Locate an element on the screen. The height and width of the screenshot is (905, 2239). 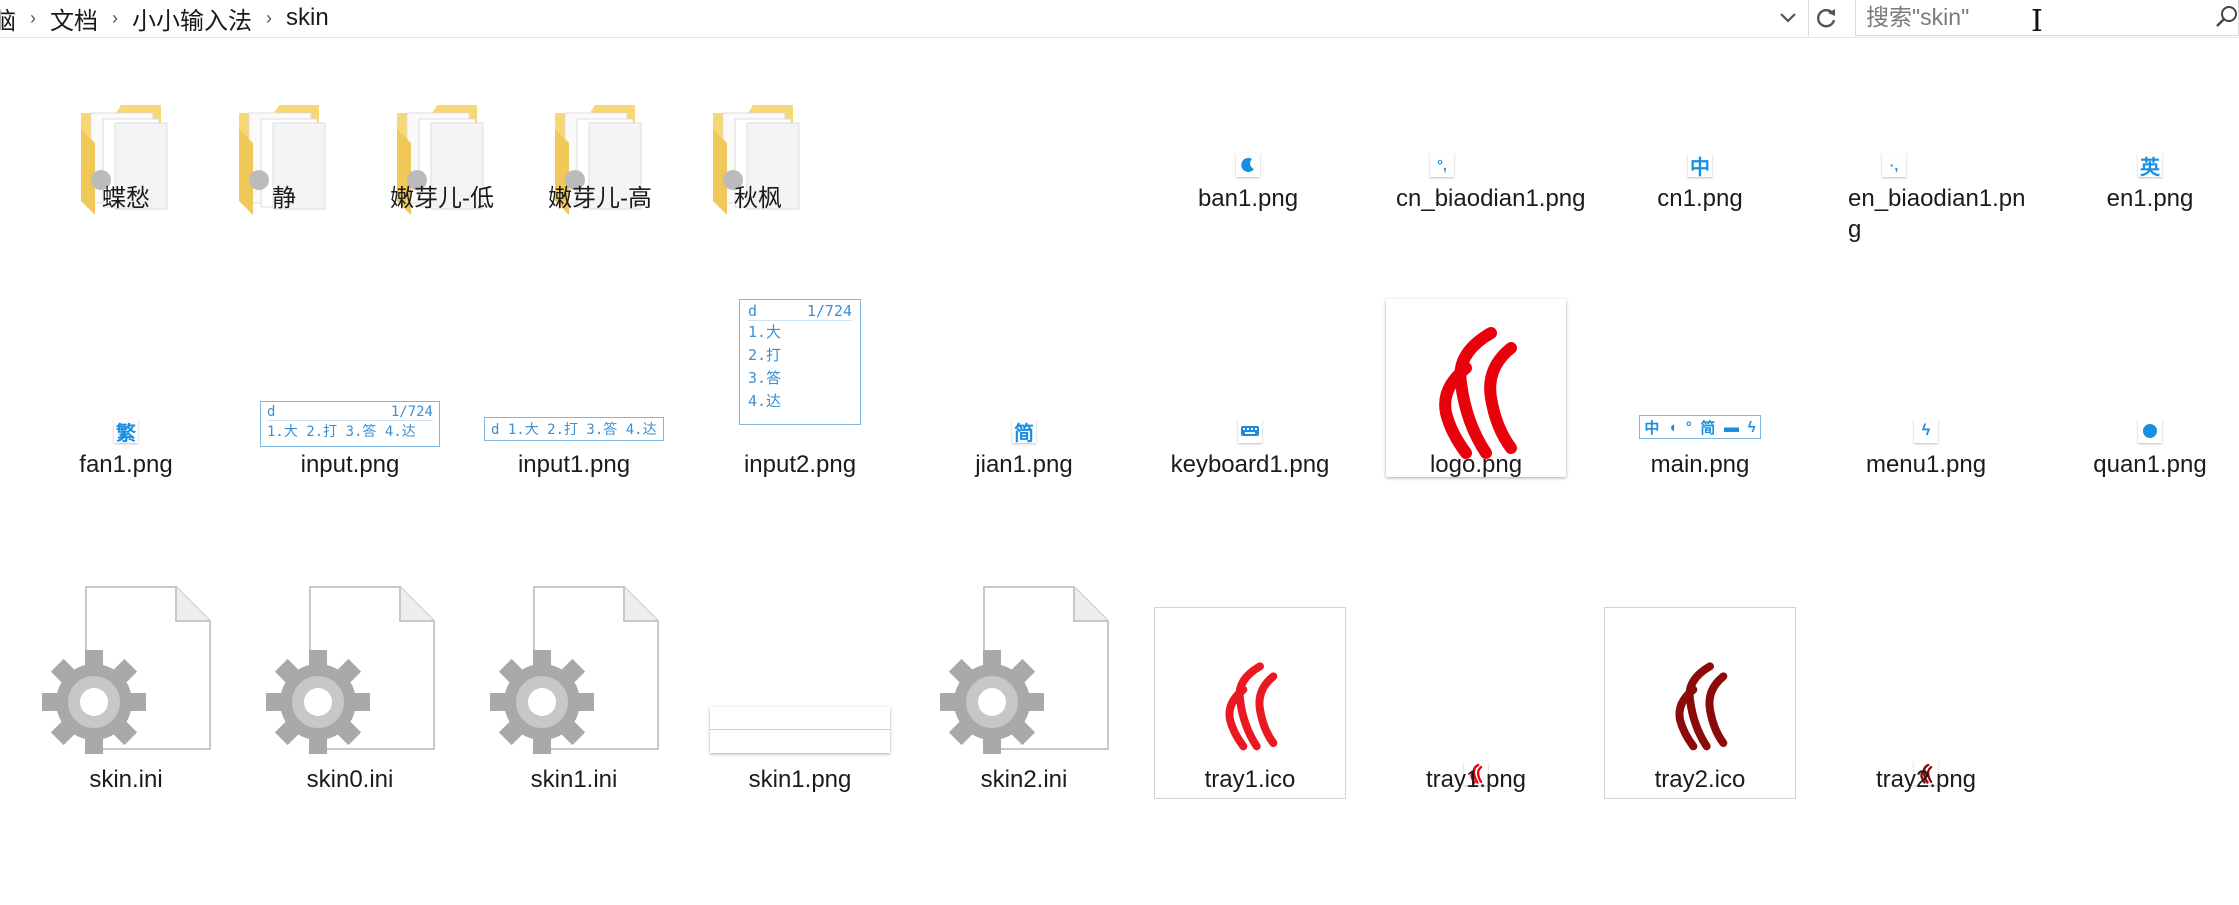
english-mode-icon: 英 is located at coordinates (2150, 166).